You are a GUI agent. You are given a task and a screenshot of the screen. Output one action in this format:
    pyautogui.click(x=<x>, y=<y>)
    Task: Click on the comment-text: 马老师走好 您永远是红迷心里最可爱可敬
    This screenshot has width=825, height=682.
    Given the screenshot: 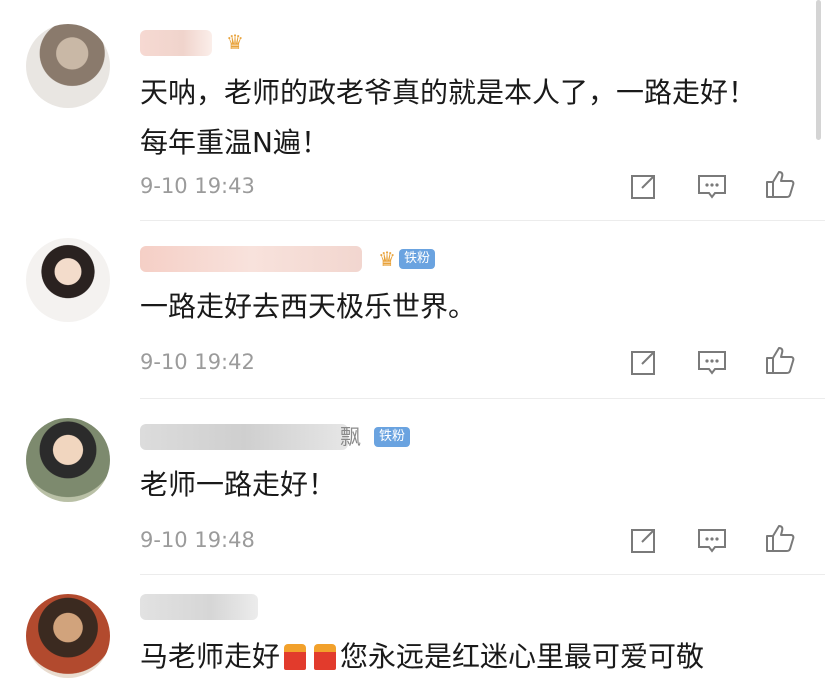 What is the action you would take?
    pyautogui.click(x=460, y=657)
    